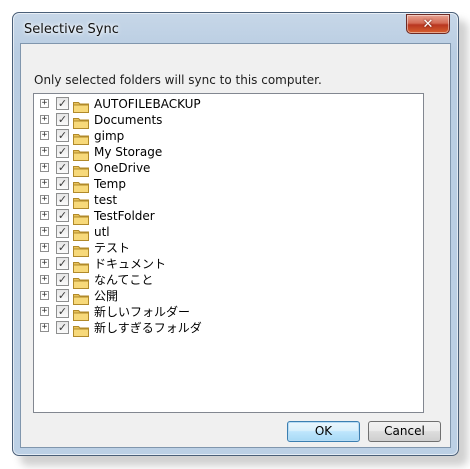 The image size is (470, 469). I want to click on tree-item: + ✓ 公開, so click(228, 296).